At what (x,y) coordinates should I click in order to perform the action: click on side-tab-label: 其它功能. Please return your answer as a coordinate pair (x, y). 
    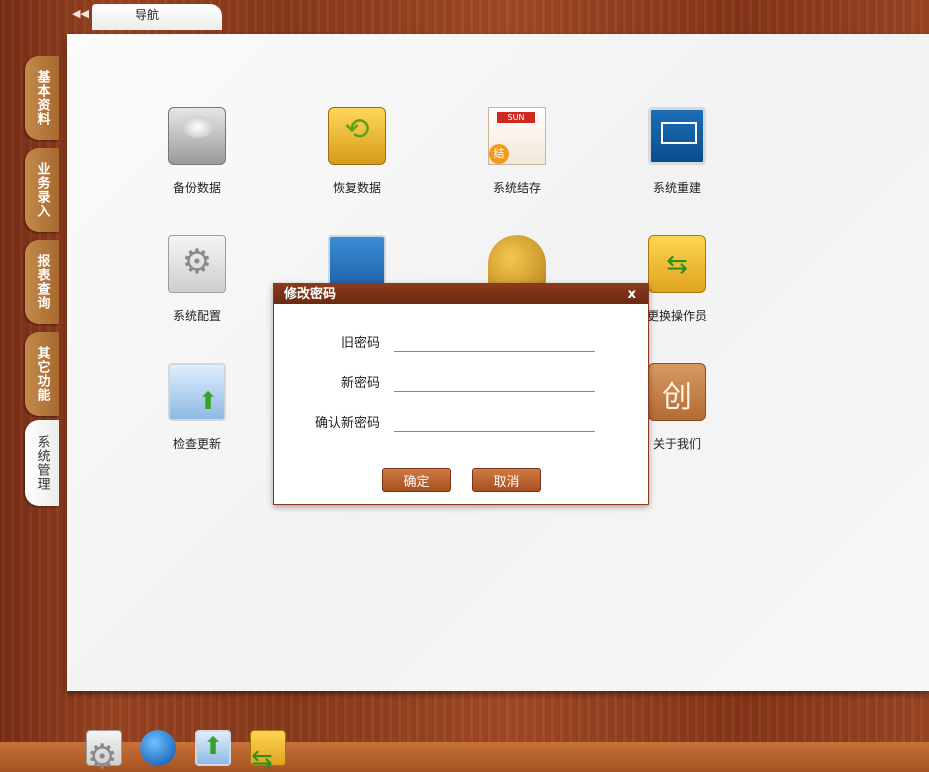
    Looking at the image, I should click on (42, 374).